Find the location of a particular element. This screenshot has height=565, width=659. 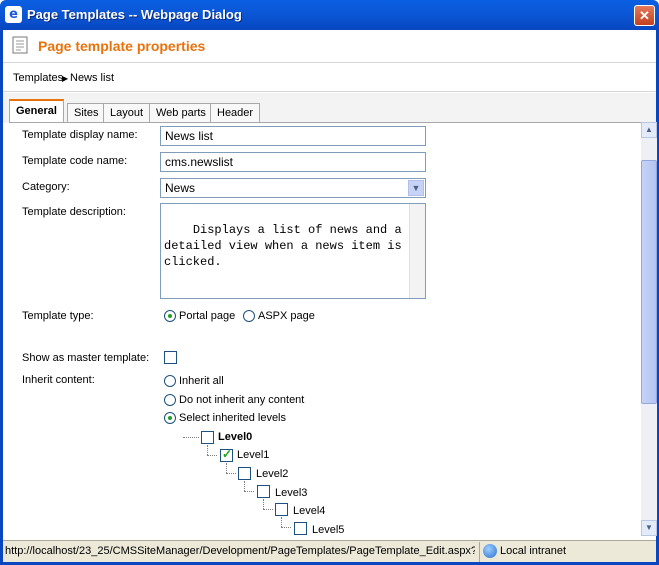

page-header: Page template properties is located at coordinates (329, 46).